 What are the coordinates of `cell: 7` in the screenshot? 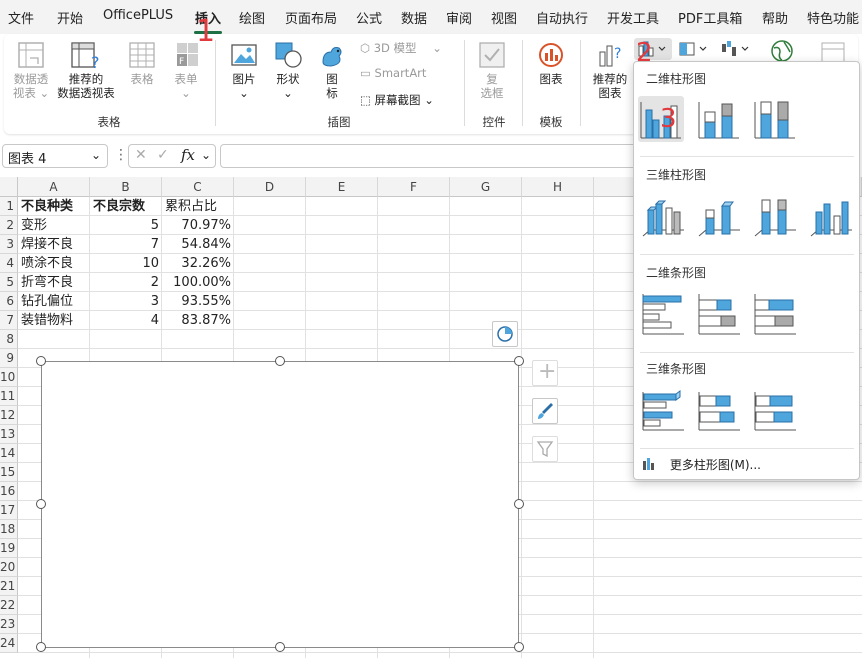 It's located at (126, 244).